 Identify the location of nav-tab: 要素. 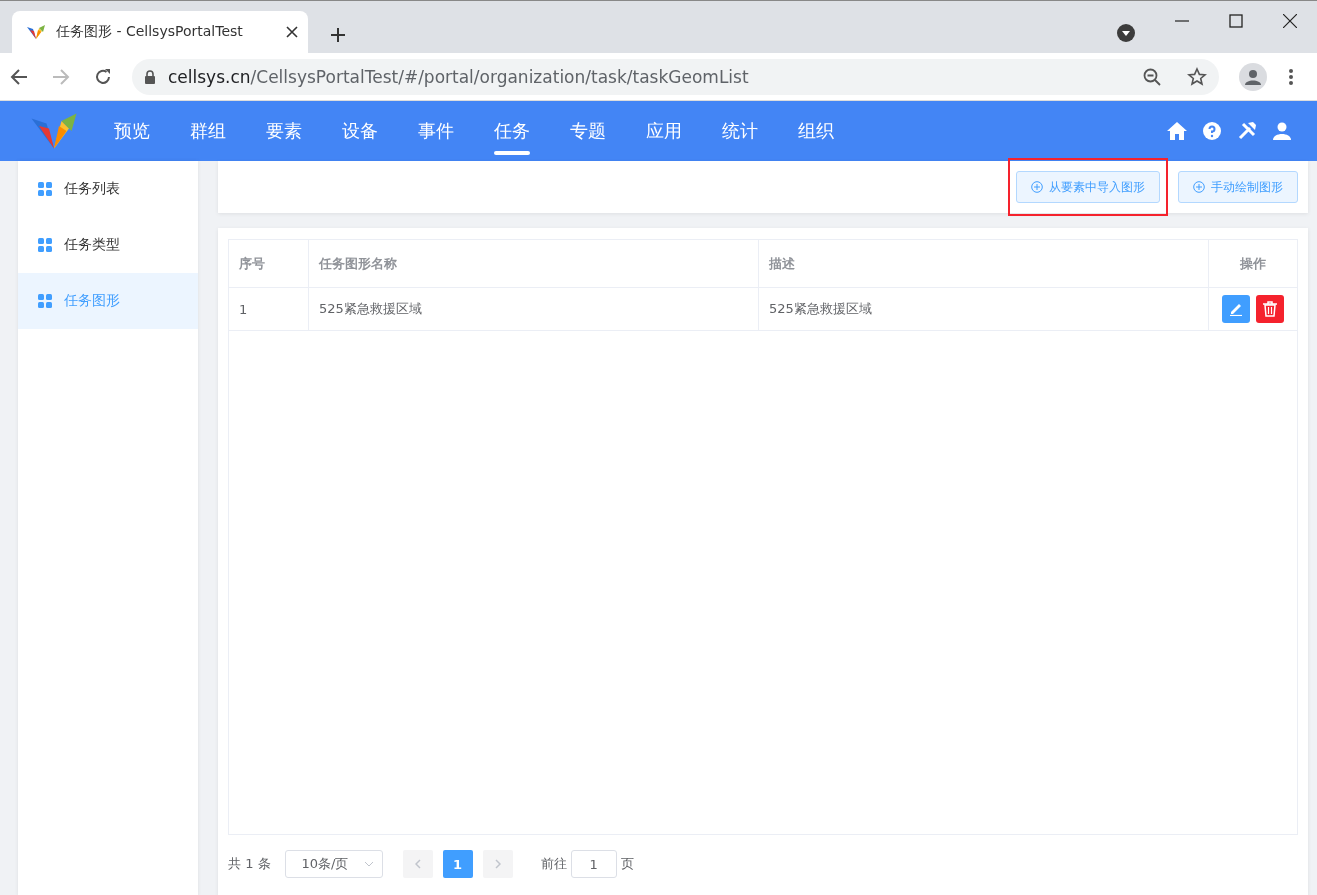
(284, 131).